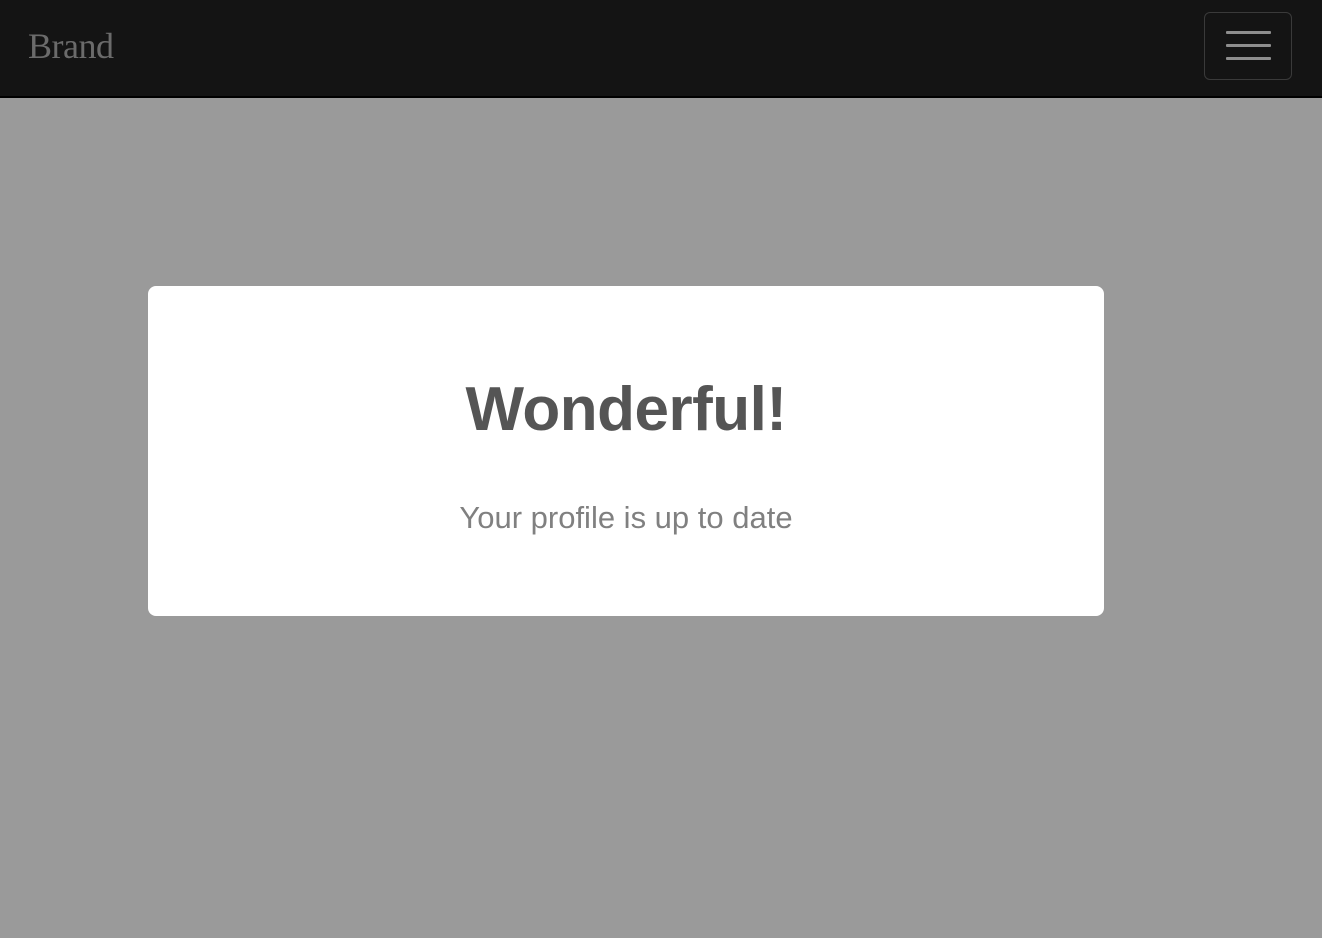 The height and width of the screenshot is (938, 1322). What do you see at coordinates (626, 409) in the screenshot?
I see `success-title: Wonderful!` at bounding box center [626, 409].